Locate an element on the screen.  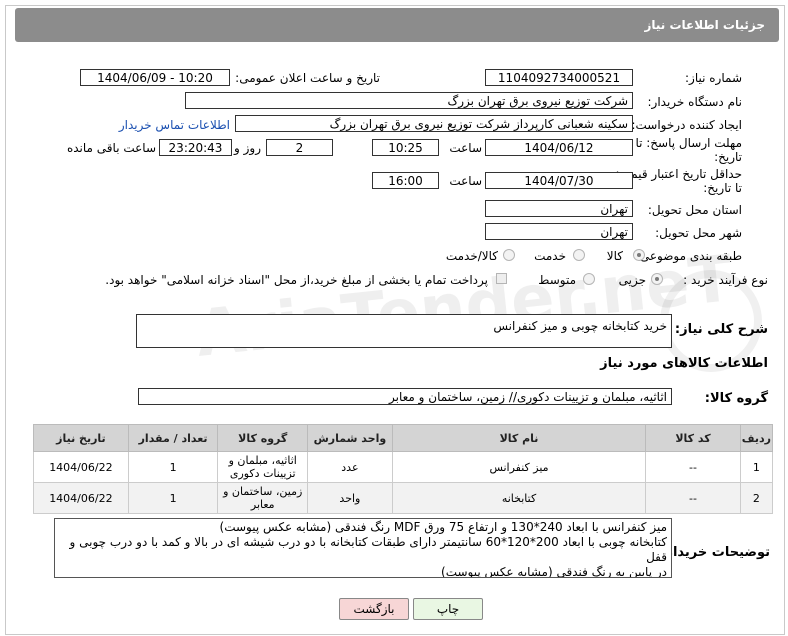
announce-label: تاریخ و ساعت اعلان عمومی: is located at coordinates (307, 78).